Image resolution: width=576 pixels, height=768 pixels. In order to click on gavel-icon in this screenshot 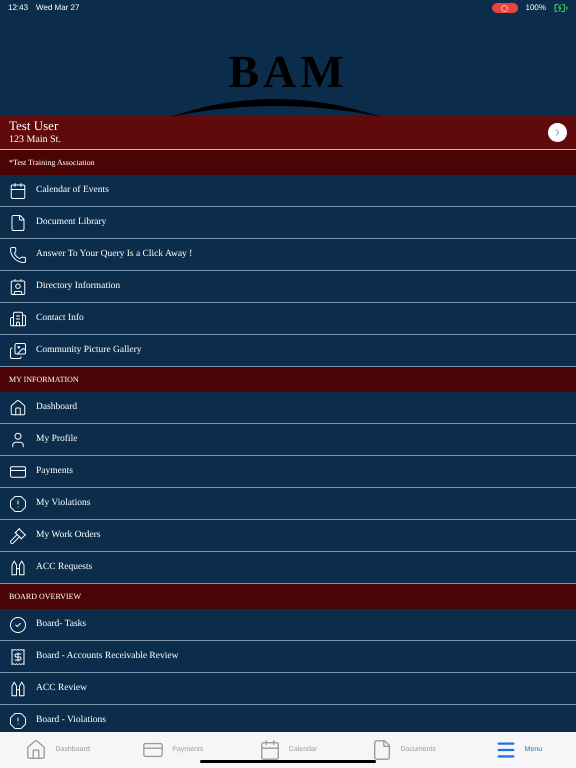, I will do `click(18, 535)`.